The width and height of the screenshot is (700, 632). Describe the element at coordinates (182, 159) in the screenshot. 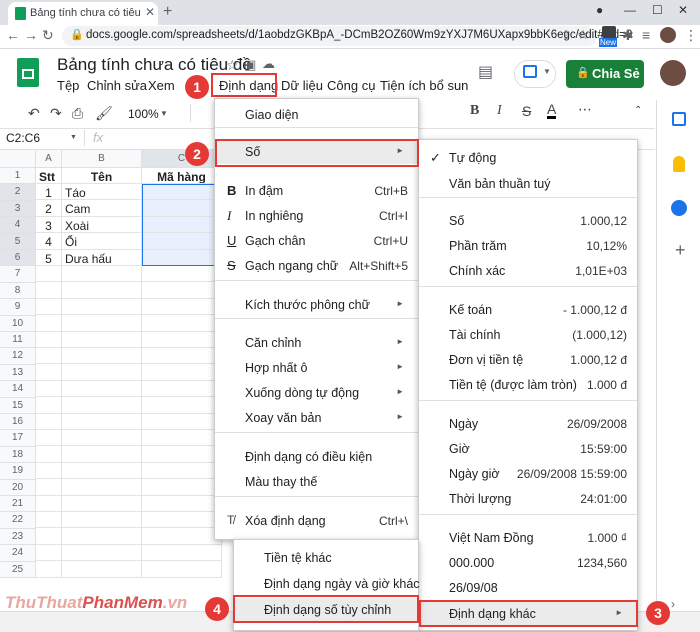

I see `column-header-c: C` at that location.